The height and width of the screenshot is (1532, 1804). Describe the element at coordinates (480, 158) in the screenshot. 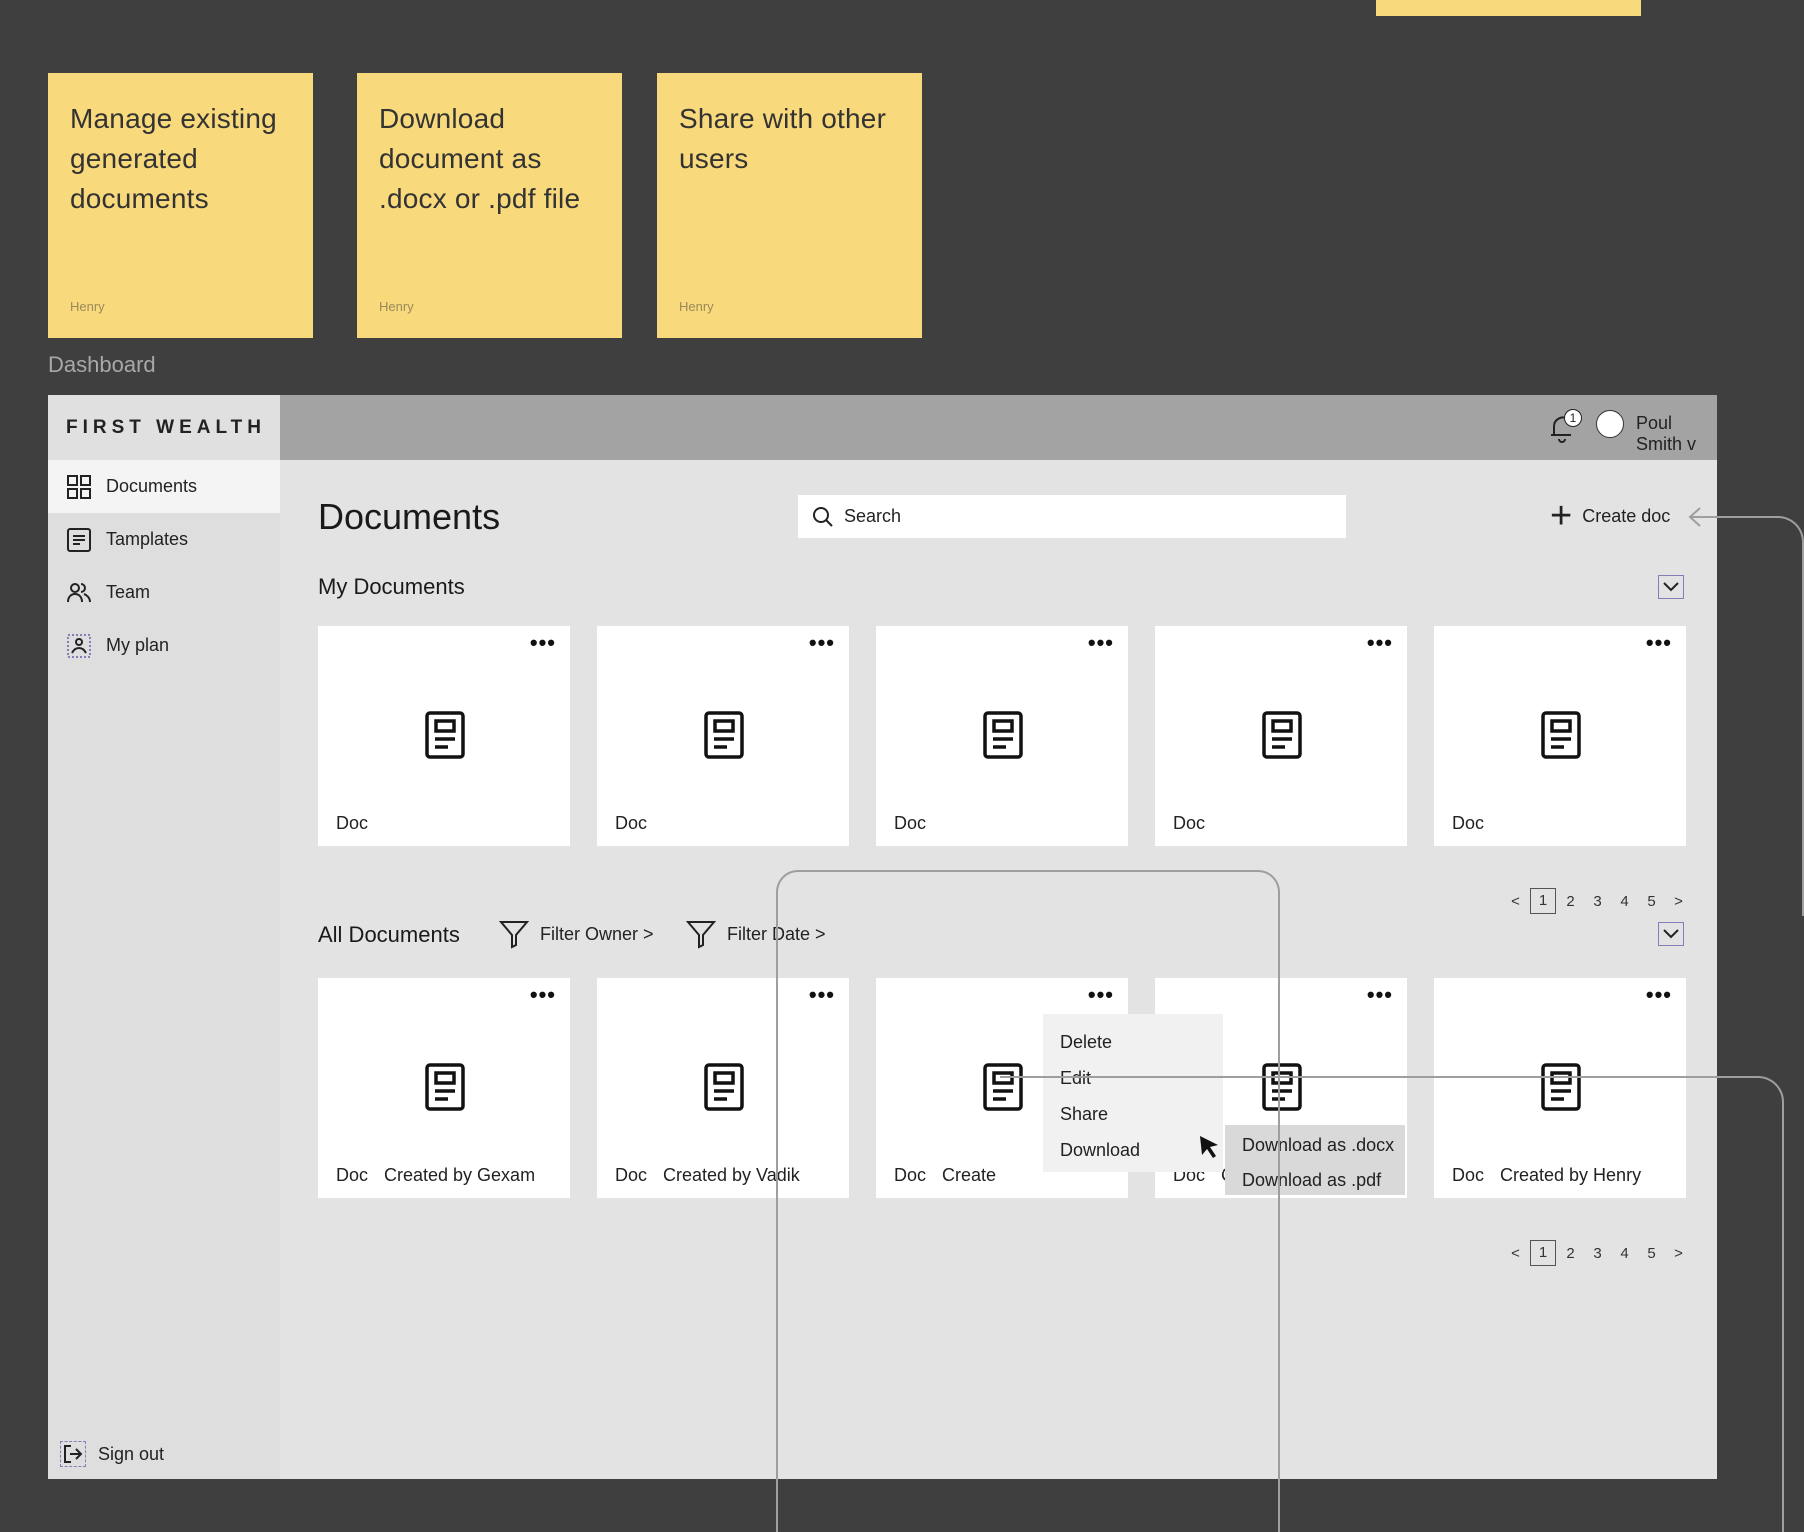

I see `sticky-note-text: Download document as .docx or .pdf file` at that location.